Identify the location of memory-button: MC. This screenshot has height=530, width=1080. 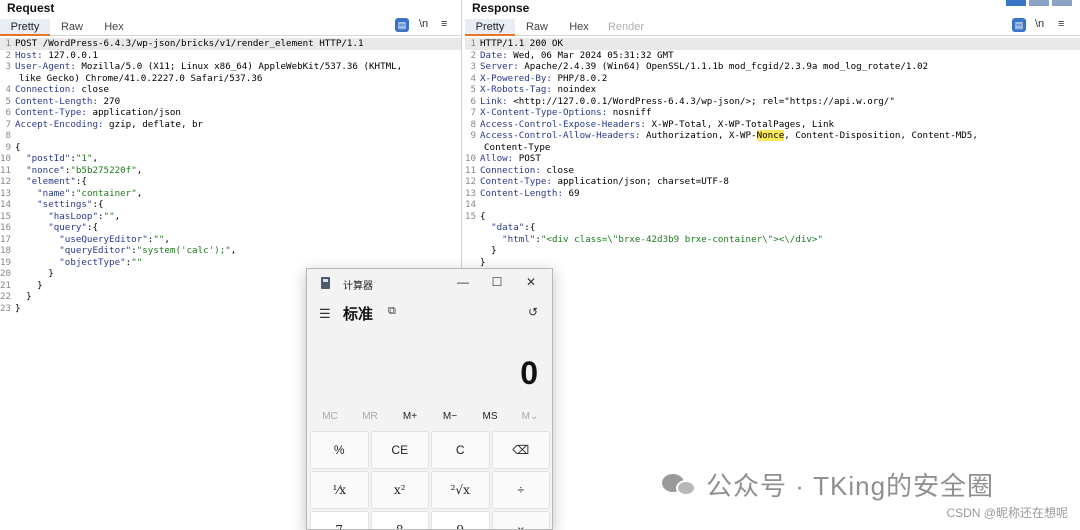
(330, 416).